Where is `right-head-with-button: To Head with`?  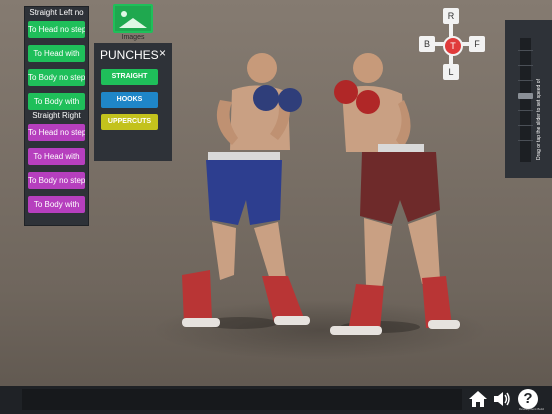 right-head-with-button: To Head with is located at coordinates (56, 156).